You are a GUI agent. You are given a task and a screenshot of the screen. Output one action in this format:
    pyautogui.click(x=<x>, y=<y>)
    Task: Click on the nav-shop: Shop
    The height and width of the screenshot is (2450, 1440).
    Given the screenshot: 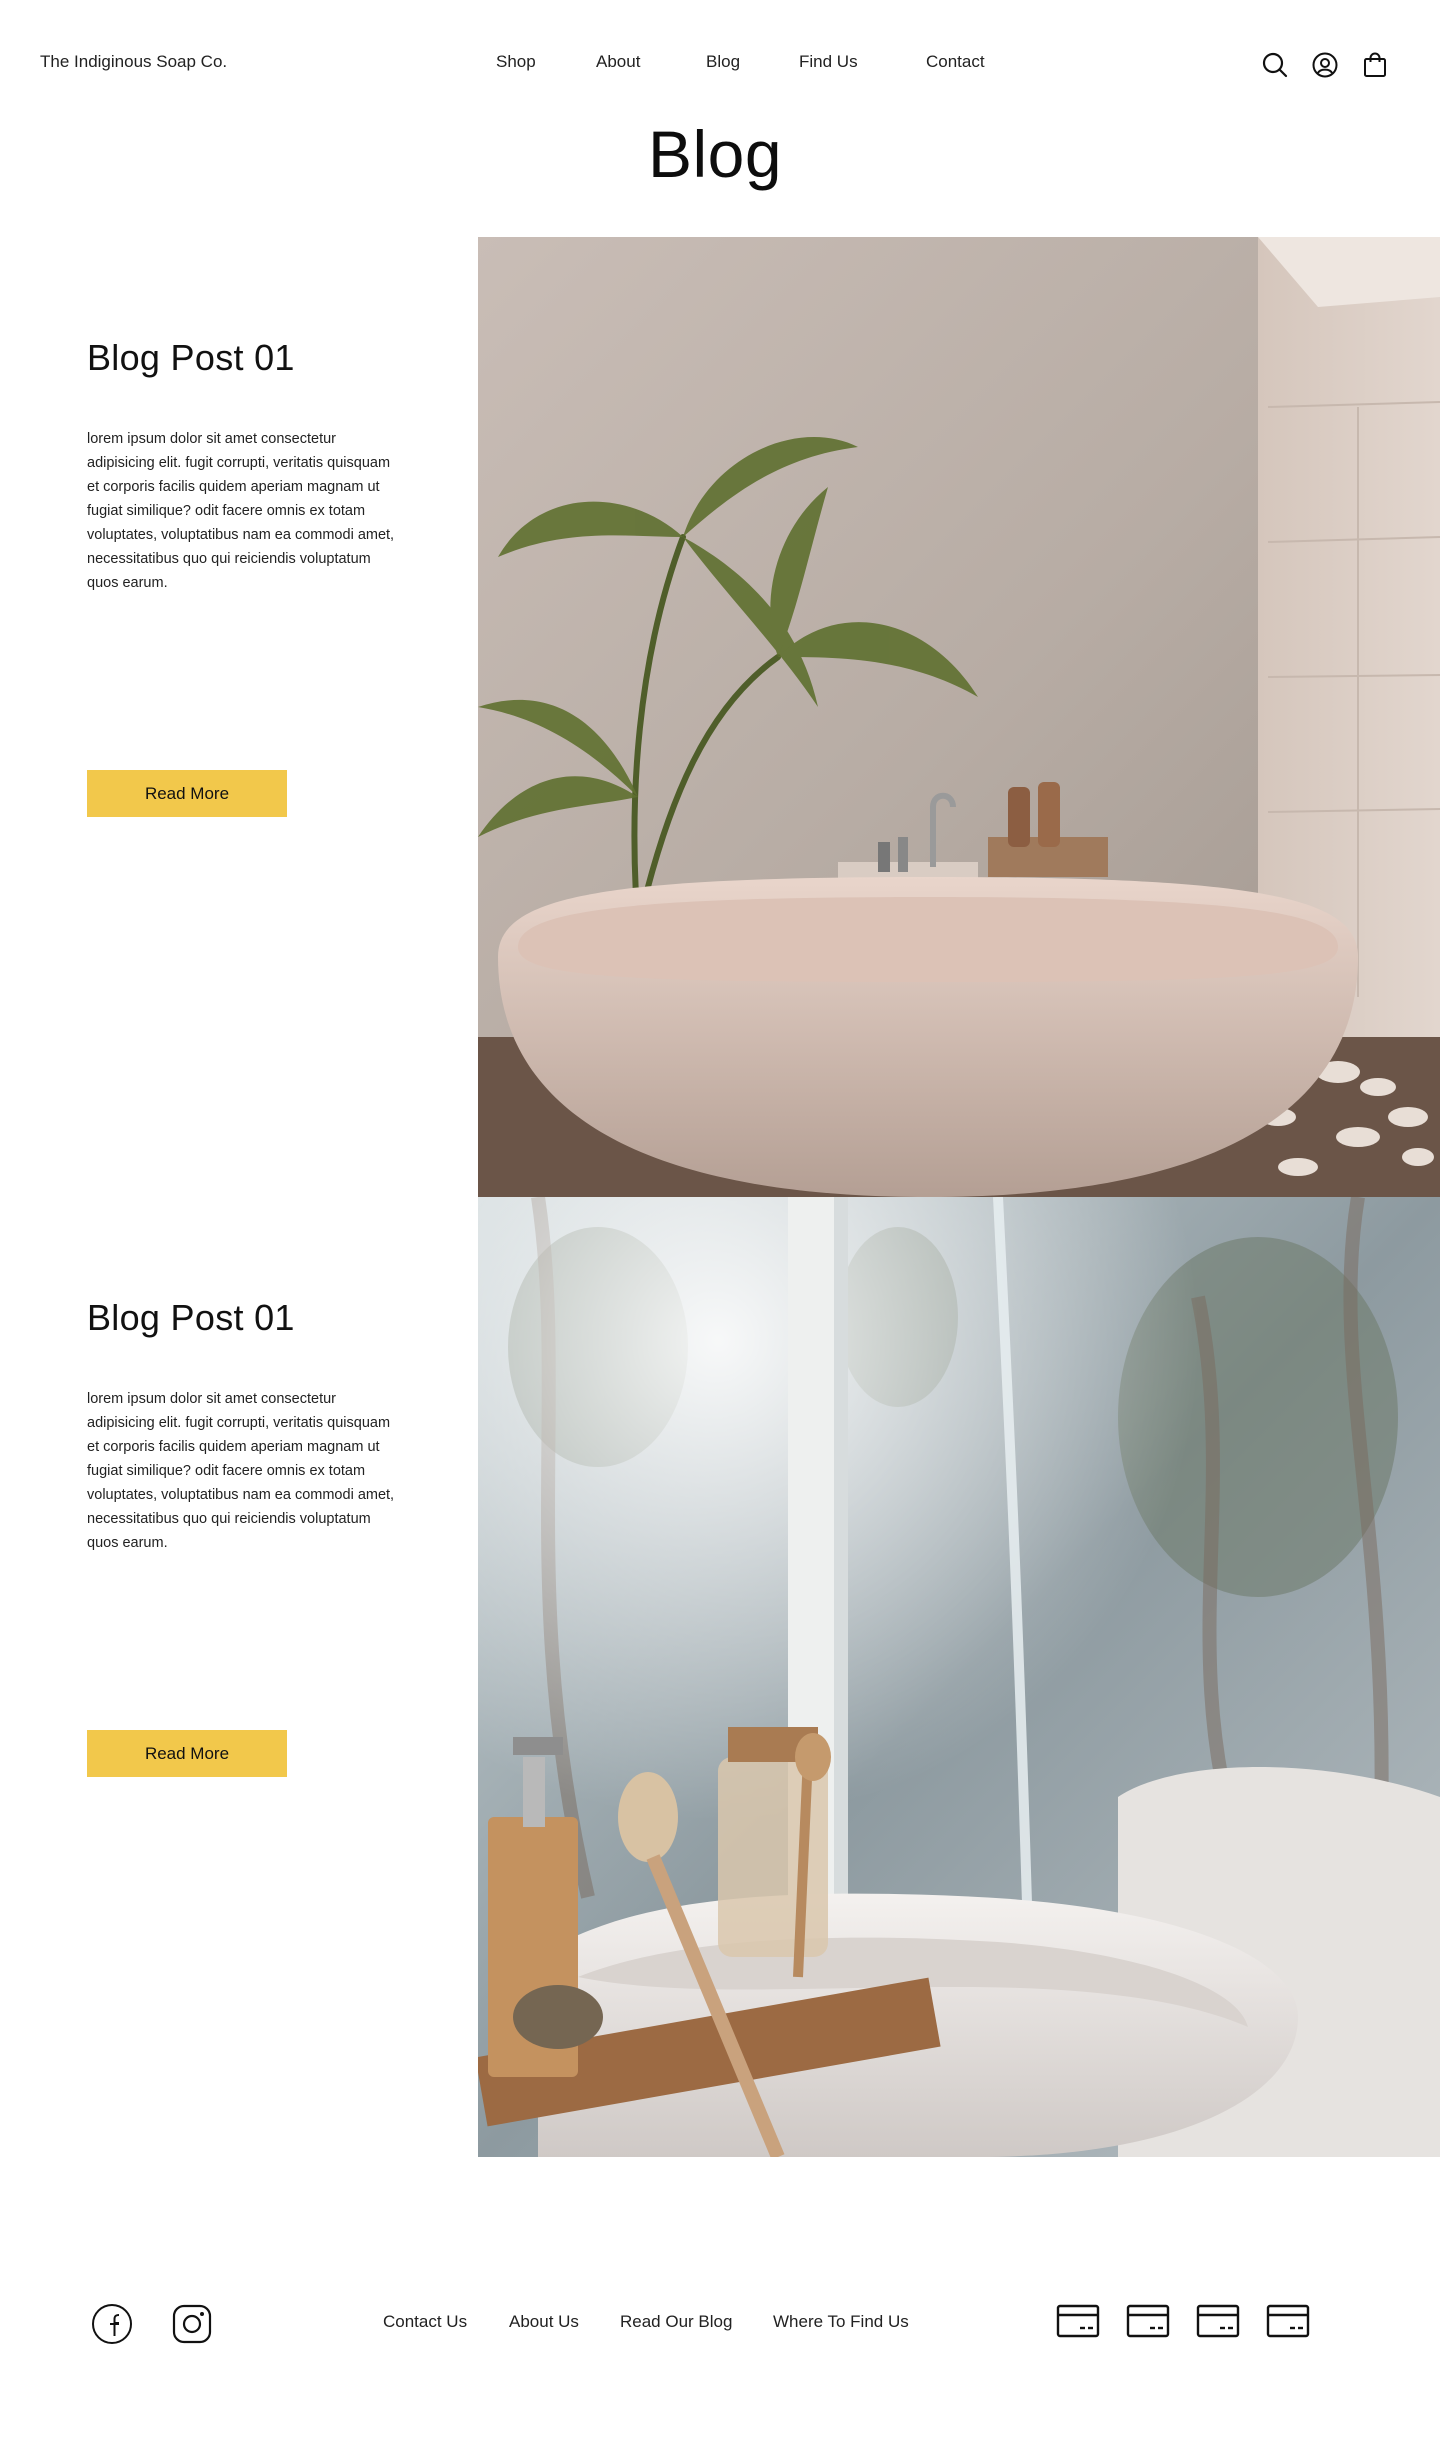 What is the action you would take?
    pyautogui.click(x=516, y=62)
    